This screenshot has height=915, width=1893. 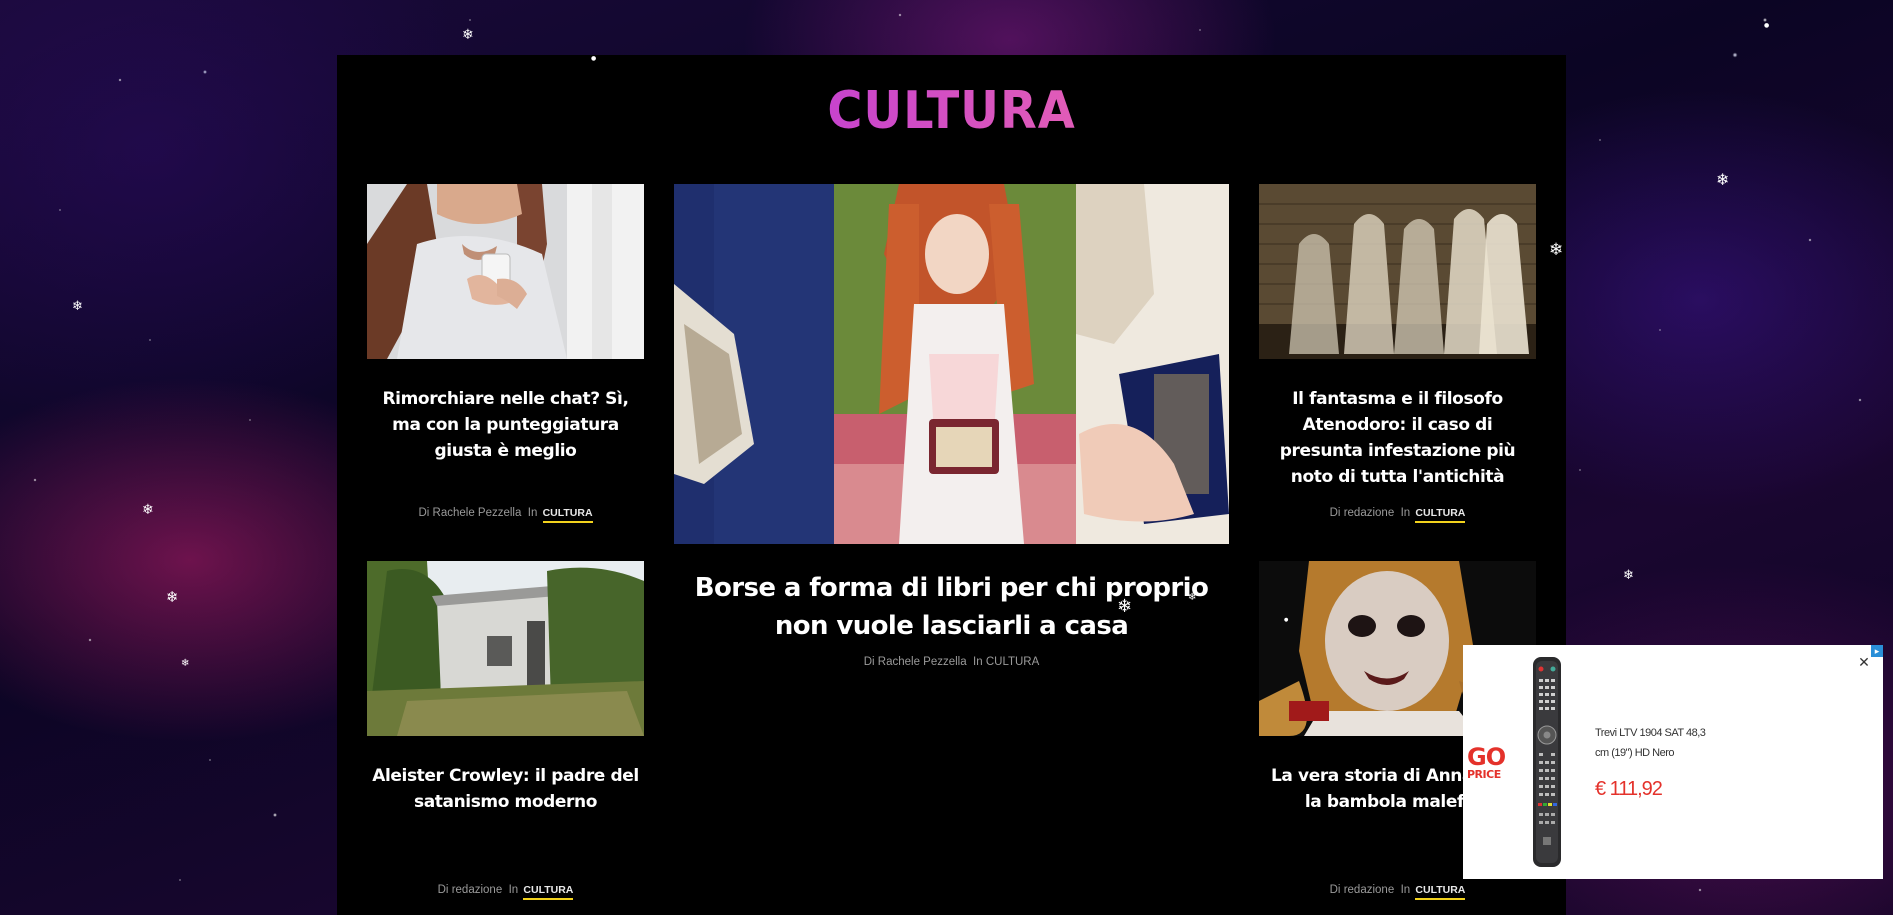 I want to click on ad-product-line2: cm (19") HD Nero, so click(x=1635, y=753).